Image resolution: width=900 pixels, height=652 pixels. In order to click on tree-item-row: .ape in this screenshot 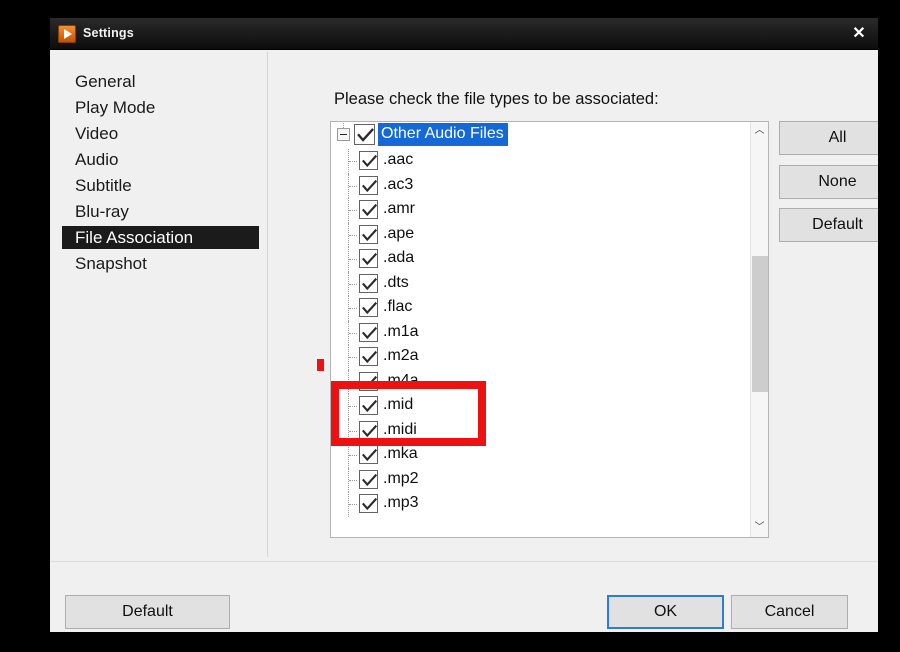, I will do `click(540, 234)`.